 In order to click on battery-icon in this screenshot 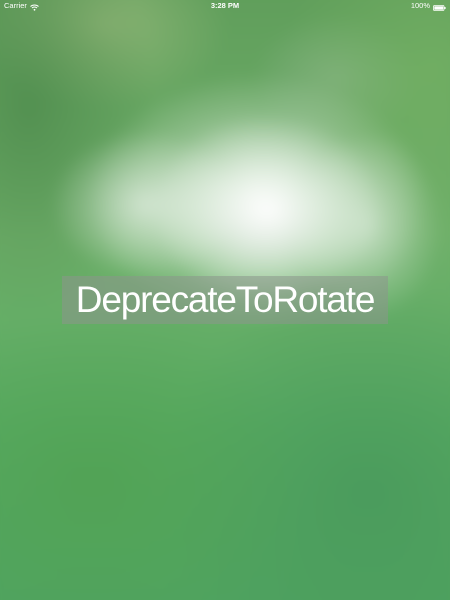, I will do `click(439, 7)`.